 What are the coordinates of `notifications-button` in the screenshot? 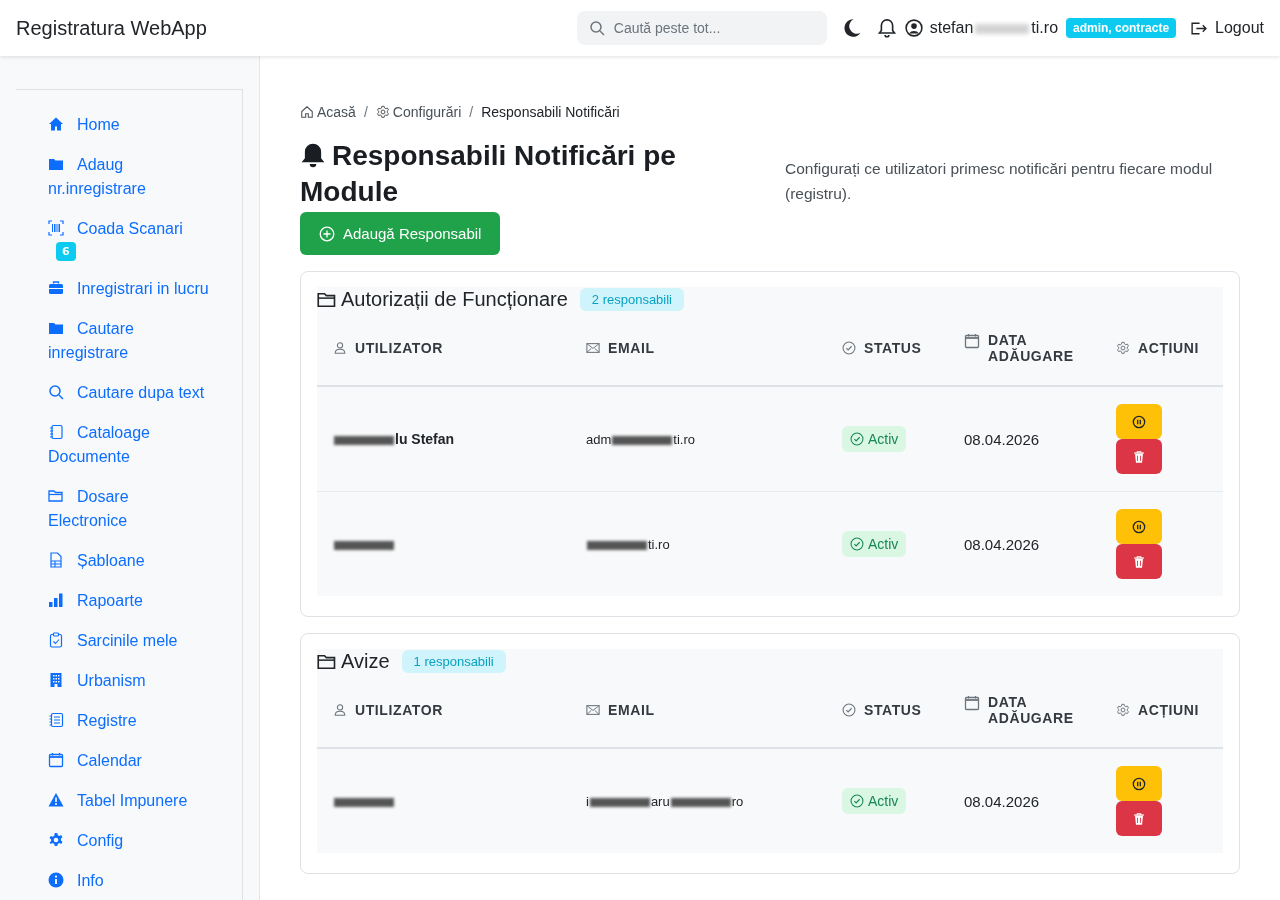 It's located at (886, 28).